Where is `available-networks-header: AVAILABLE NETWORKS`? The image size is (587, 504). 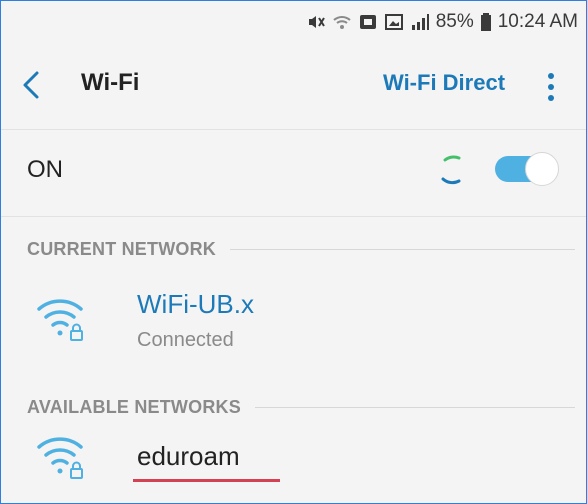
available-networks-header: AVAILABLE NETWORKS is located at coordinates (301, 407).